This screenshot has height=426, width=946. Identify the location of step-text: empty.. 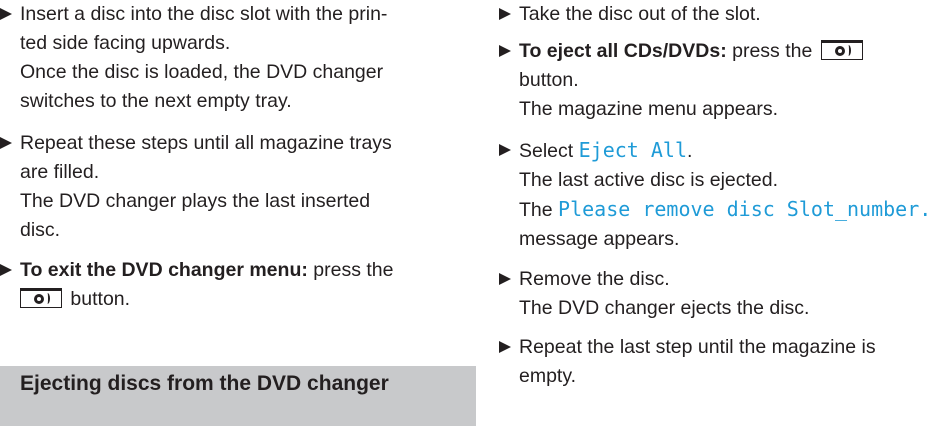
(548, 376).